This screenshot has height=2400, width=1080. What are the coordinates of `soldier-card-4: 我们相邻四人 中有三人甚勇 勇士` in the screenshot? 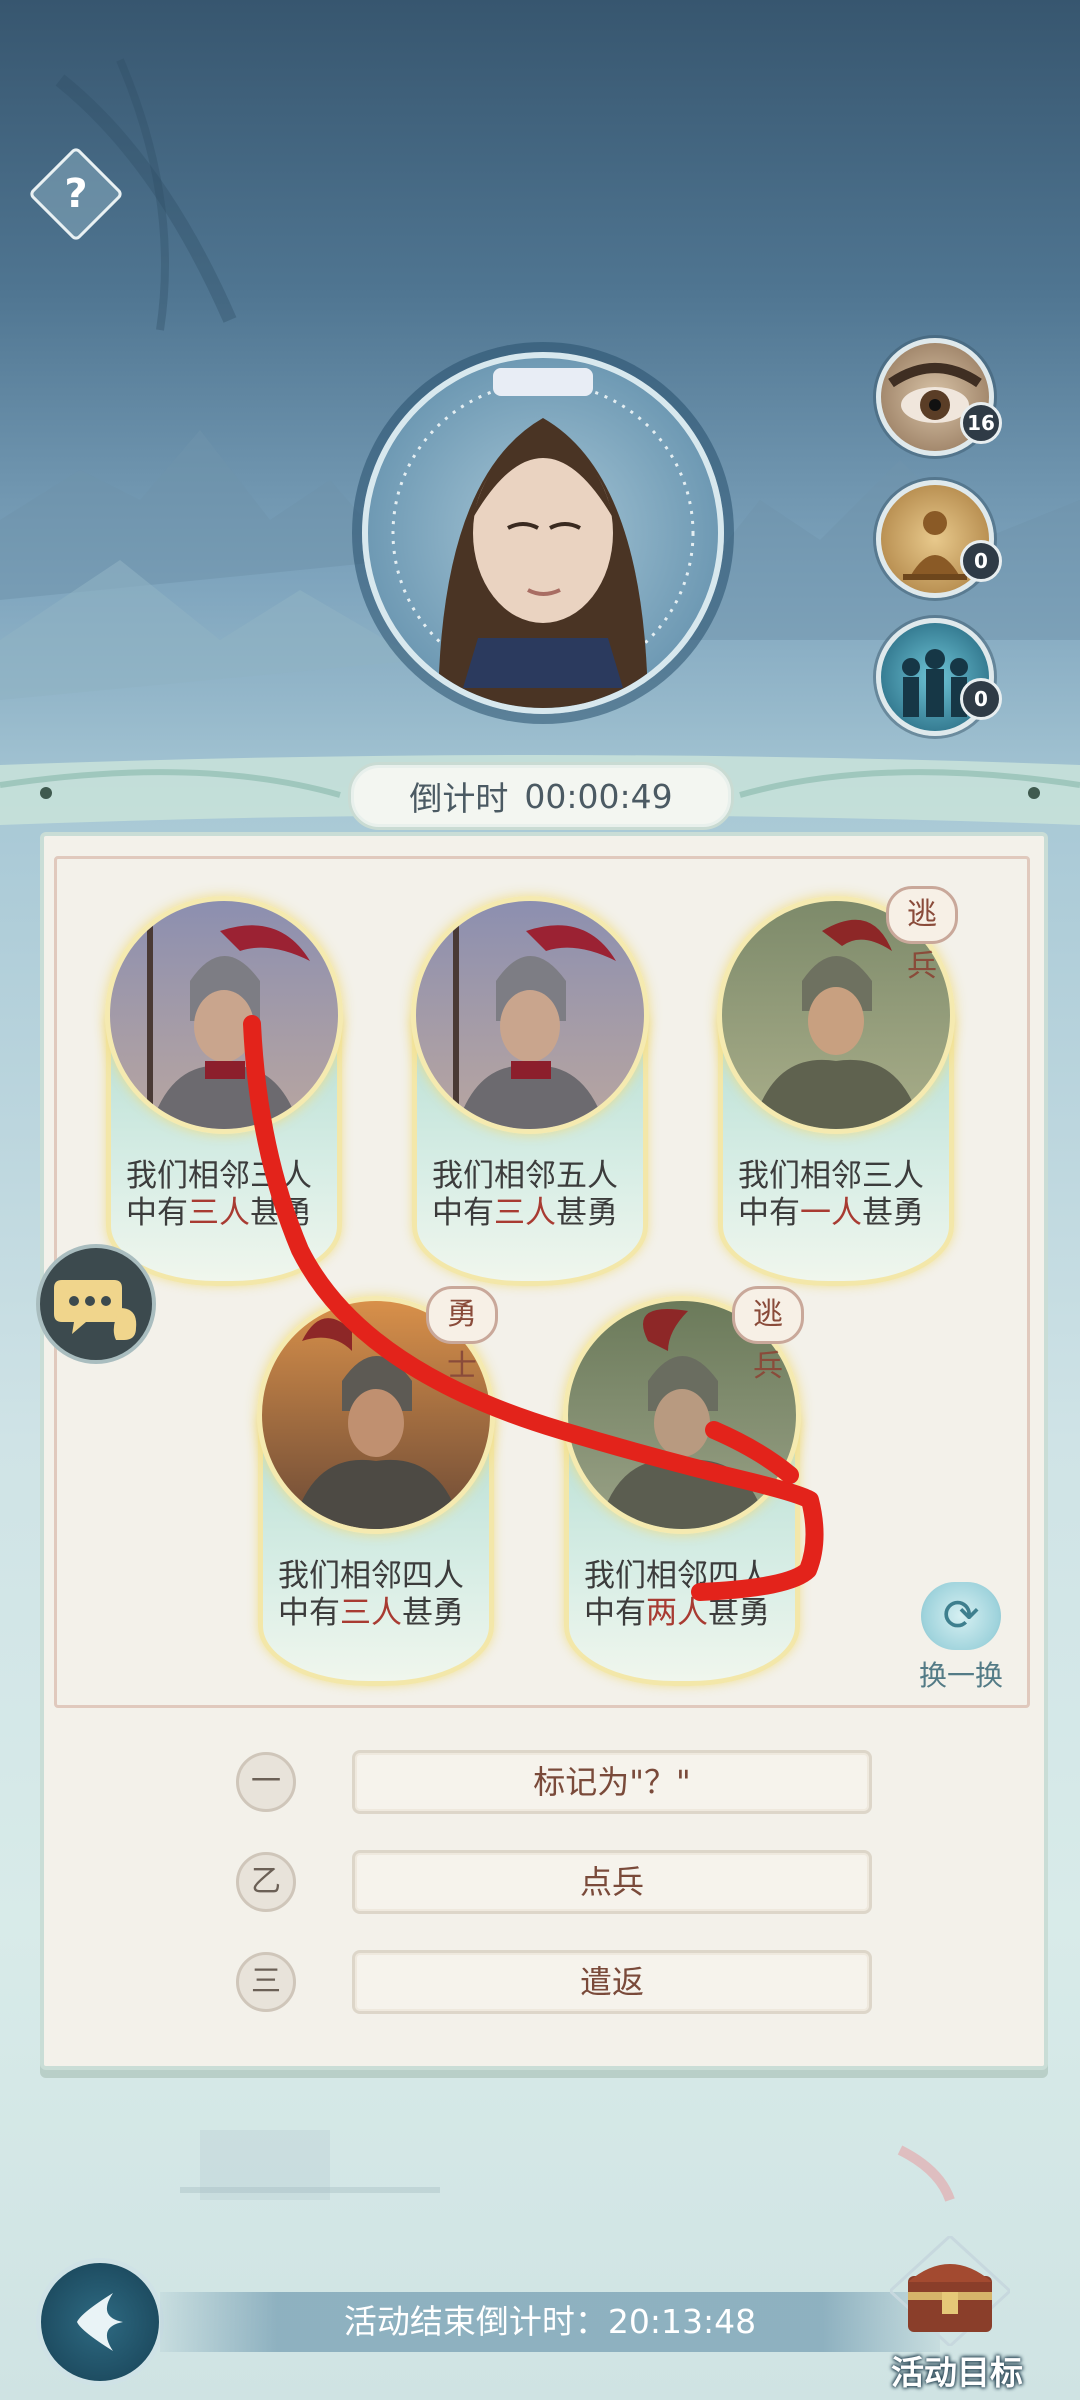 It's located at (377, 1486).